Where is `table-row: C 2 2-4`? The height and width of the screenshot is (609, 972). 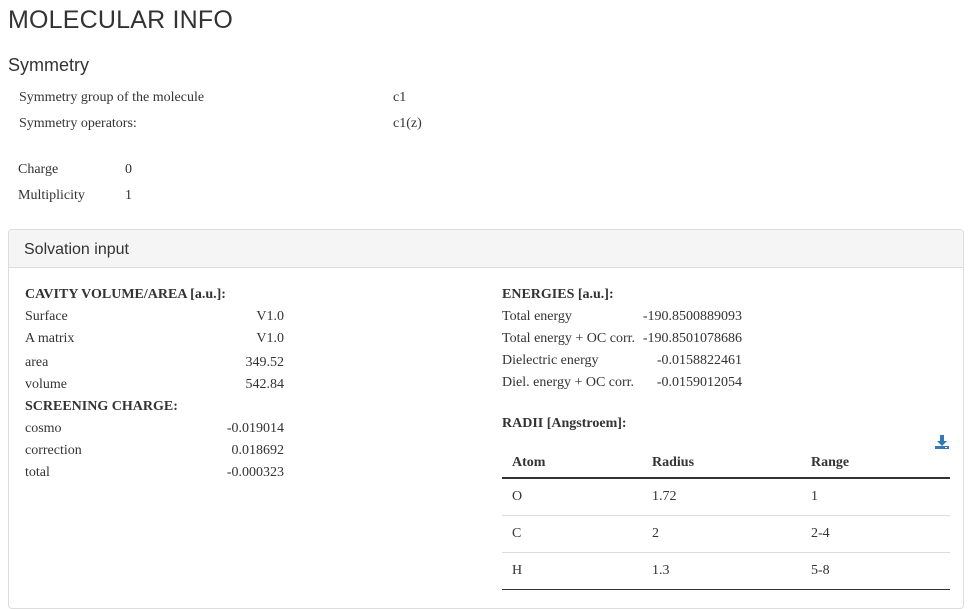
table-row: C 2 2-4 is located at coordinates (726, 534).